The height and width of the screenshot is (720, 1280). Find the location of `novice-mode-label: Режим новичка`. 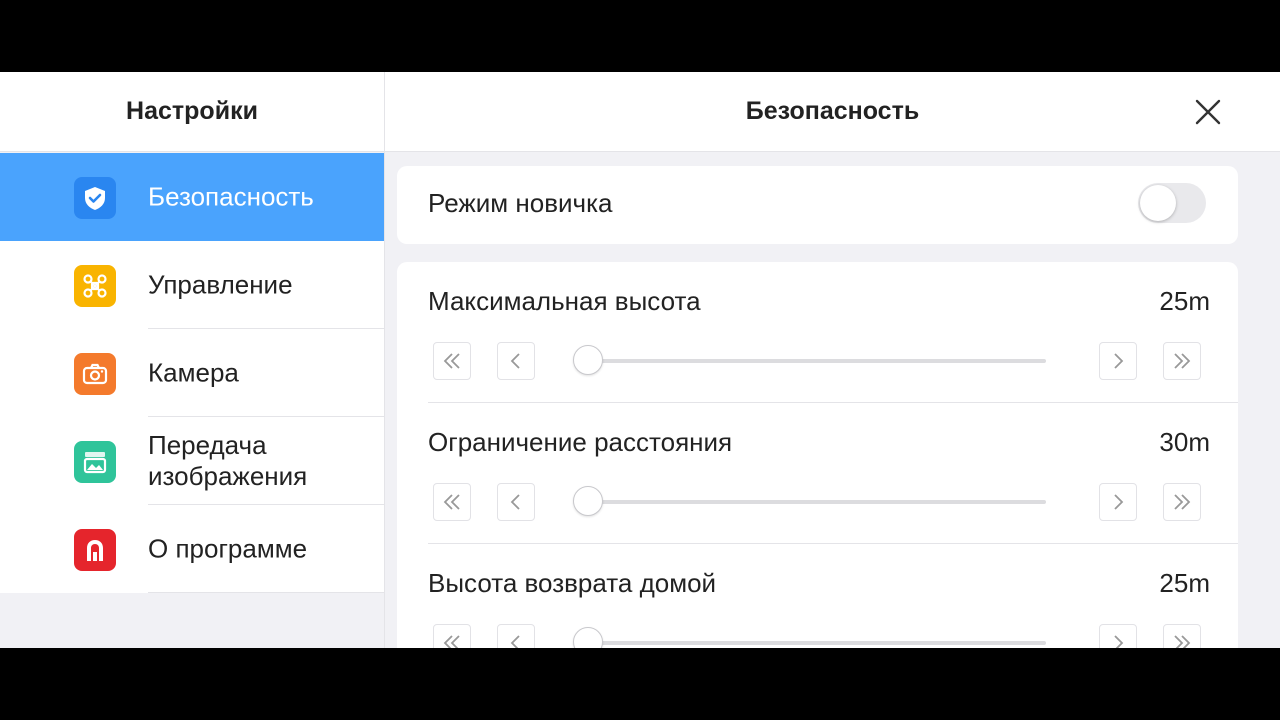

novice-mode-label: Режим новичка is located at coordinates (520, 203).